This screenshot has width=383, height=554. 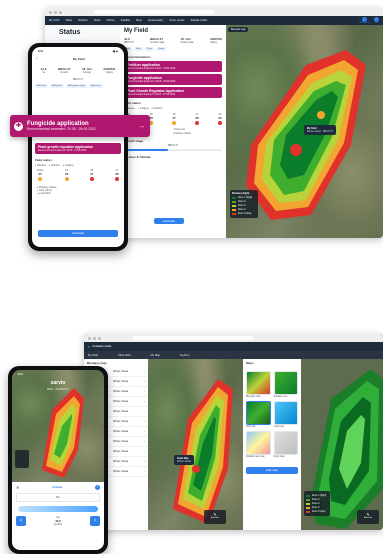 I want to click on nav-item: Satellite, so click(x=125, y=20).